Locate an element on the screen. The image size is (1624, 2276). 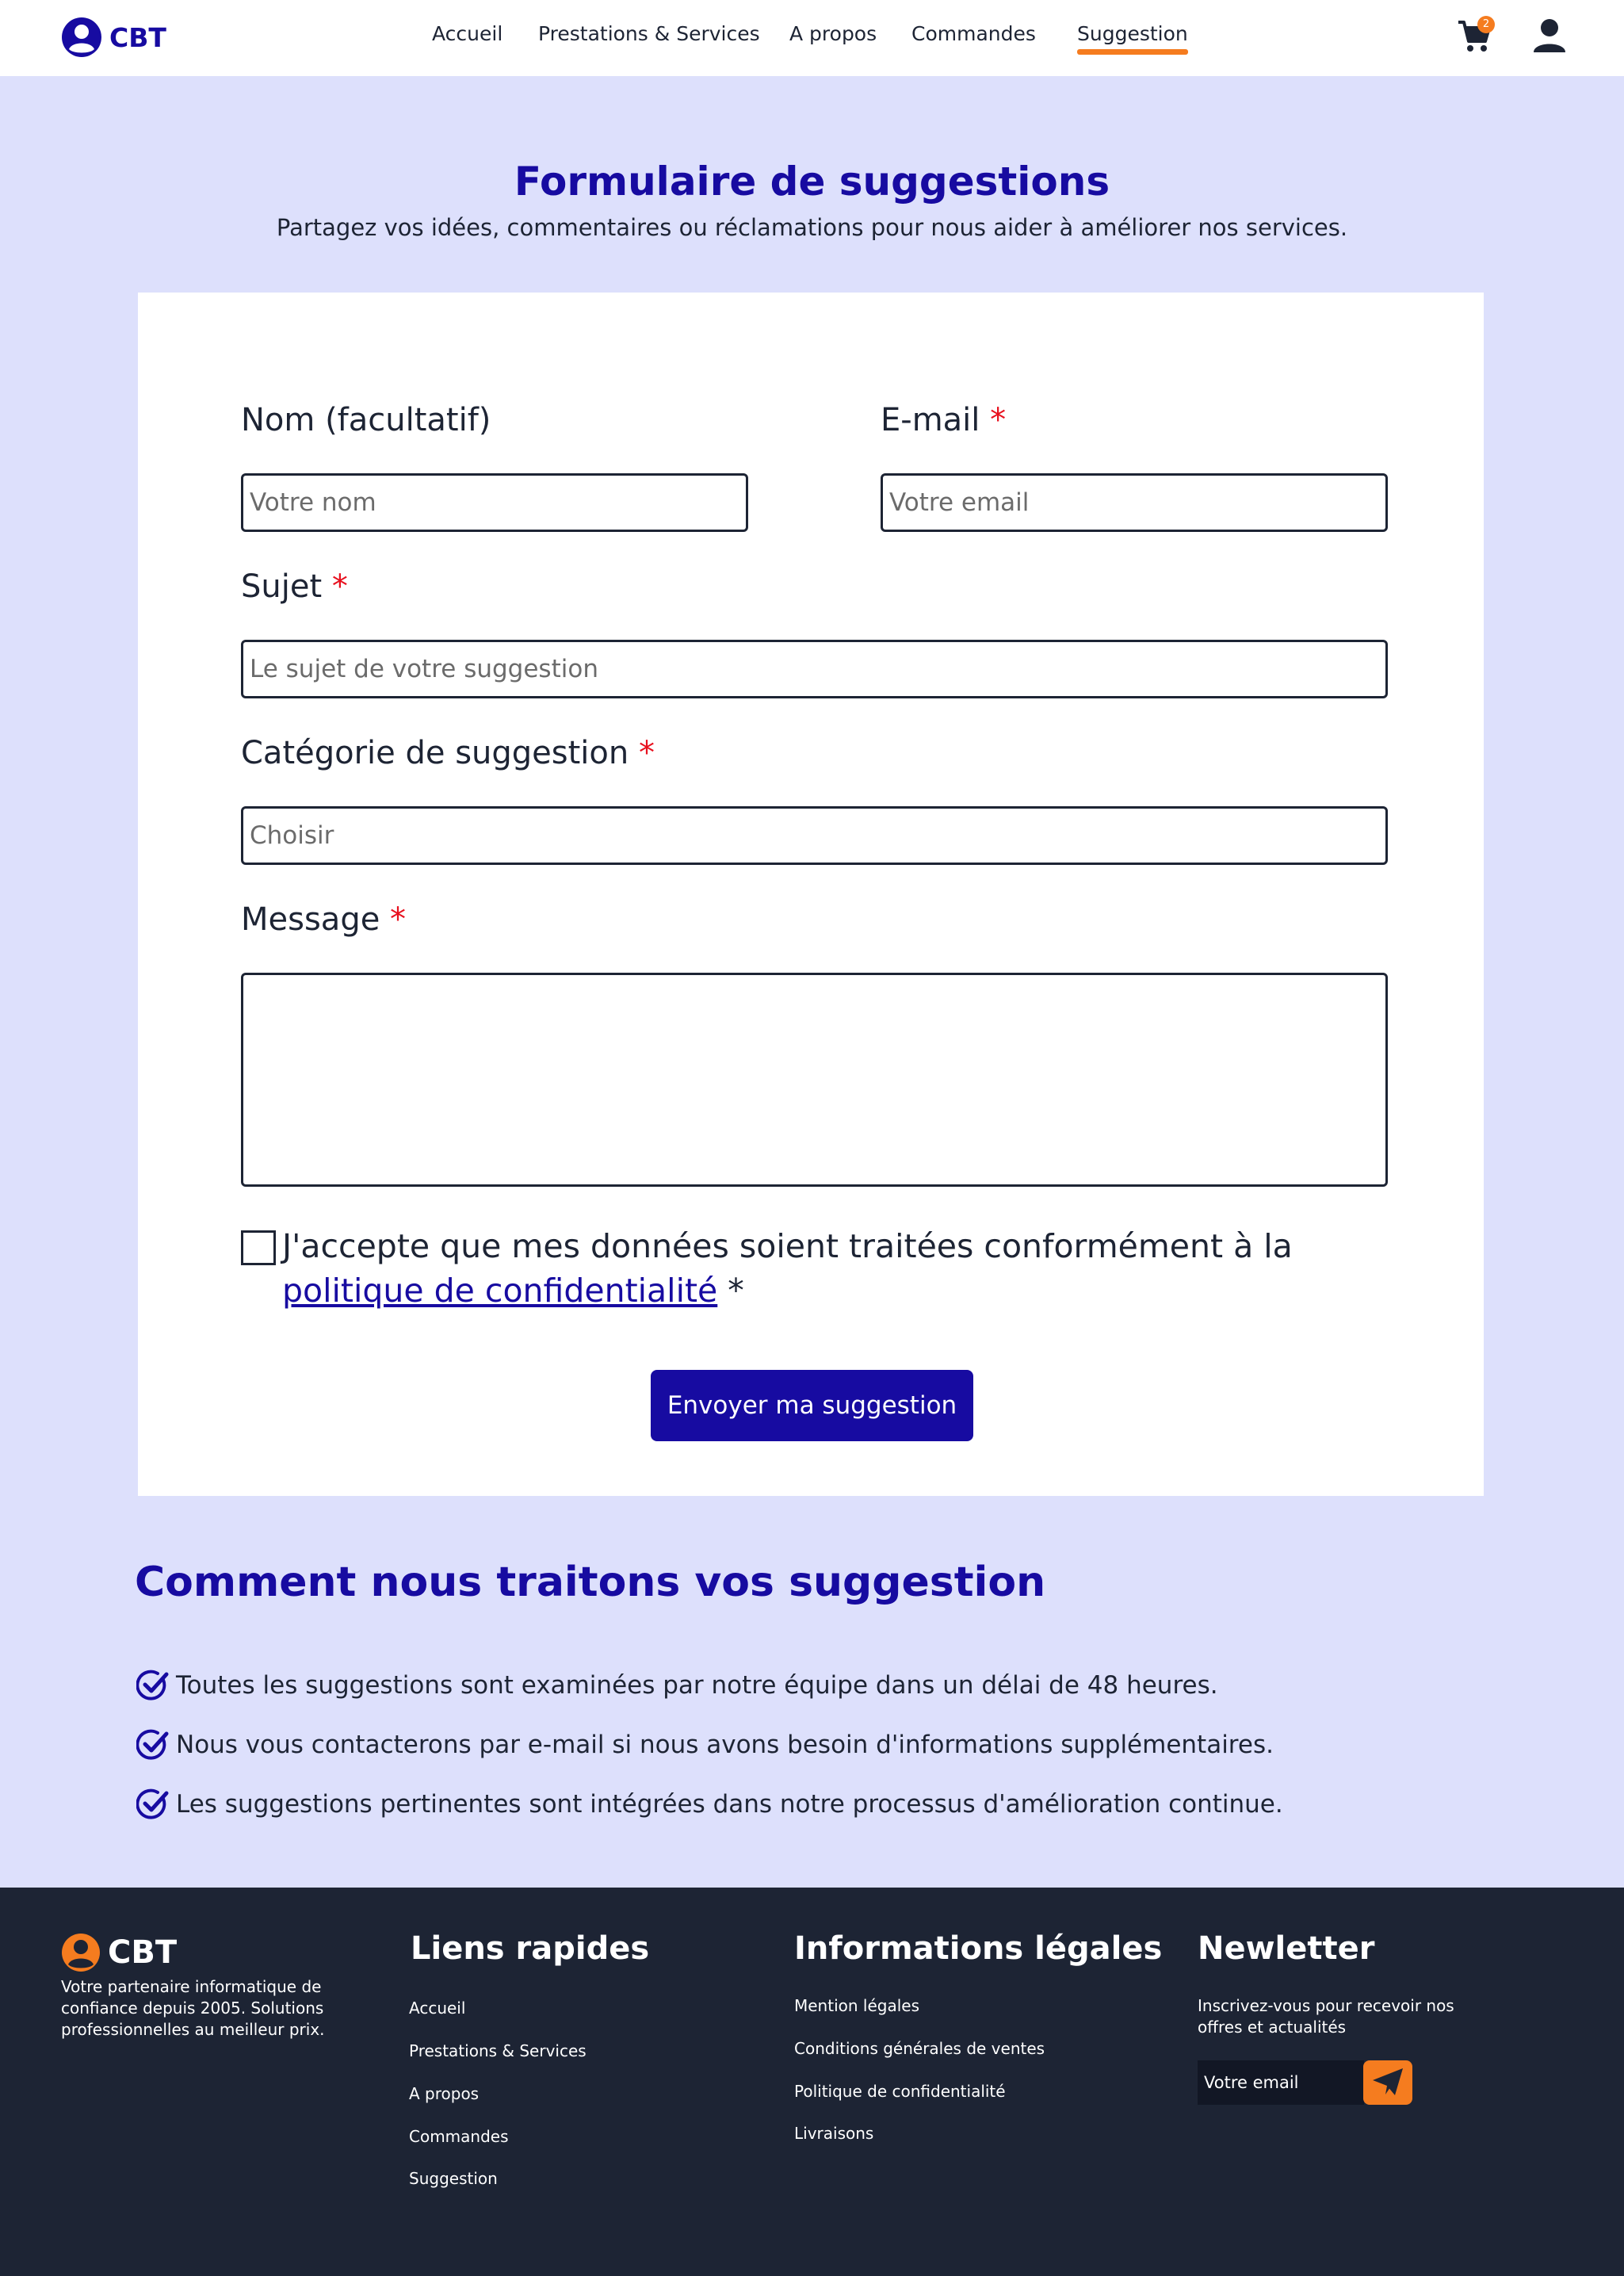
send-icon is located at coordinates (1388, 2081).